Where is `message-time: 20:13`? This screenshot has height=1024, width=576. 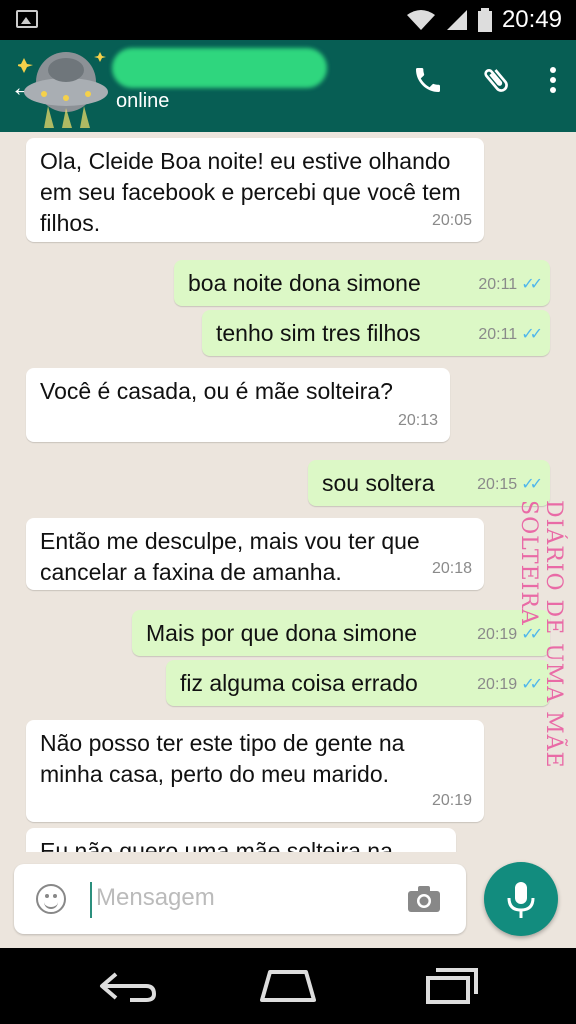 message-time: 20:13 is located at coordinates (417, 420).